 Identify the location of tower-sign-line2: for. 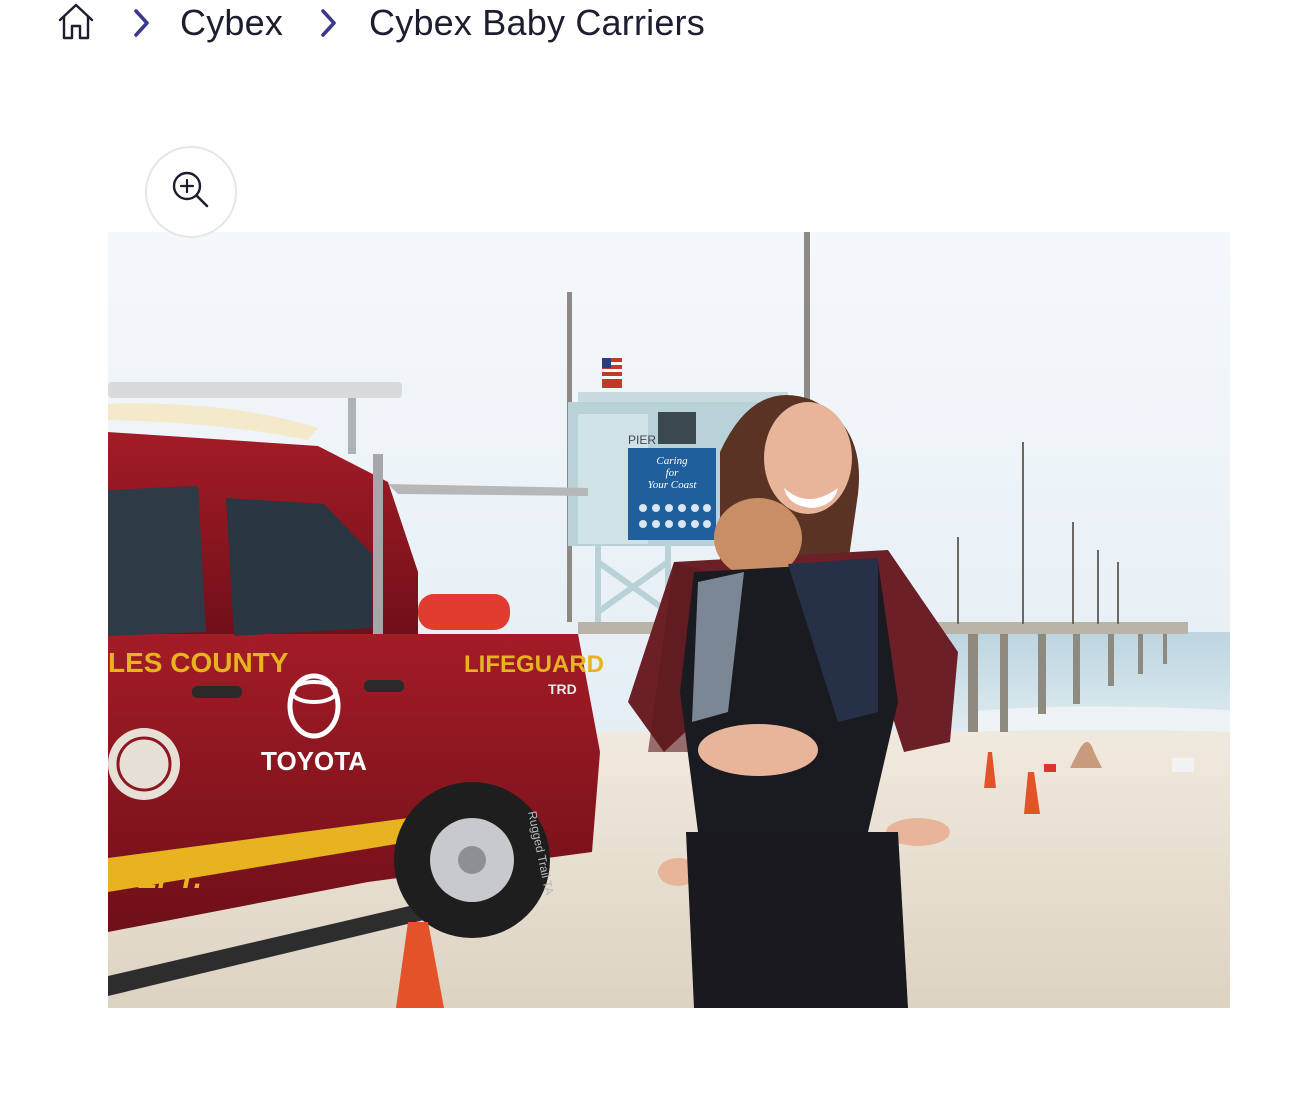
(673, 473).